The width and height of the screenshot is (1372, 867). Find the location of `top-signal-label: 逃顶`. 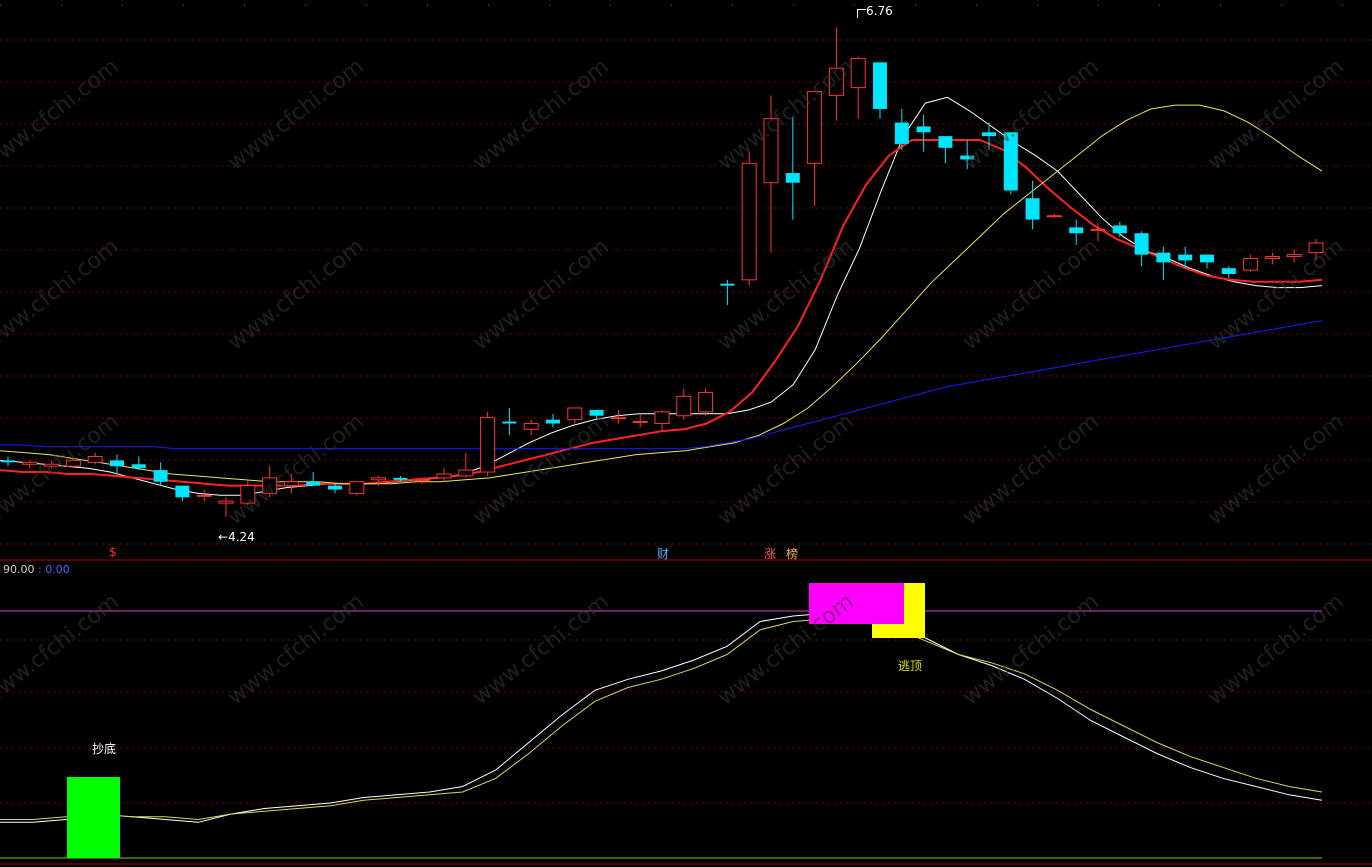

top-signal-label: 逃顶 is located at coordinates (910, 666).